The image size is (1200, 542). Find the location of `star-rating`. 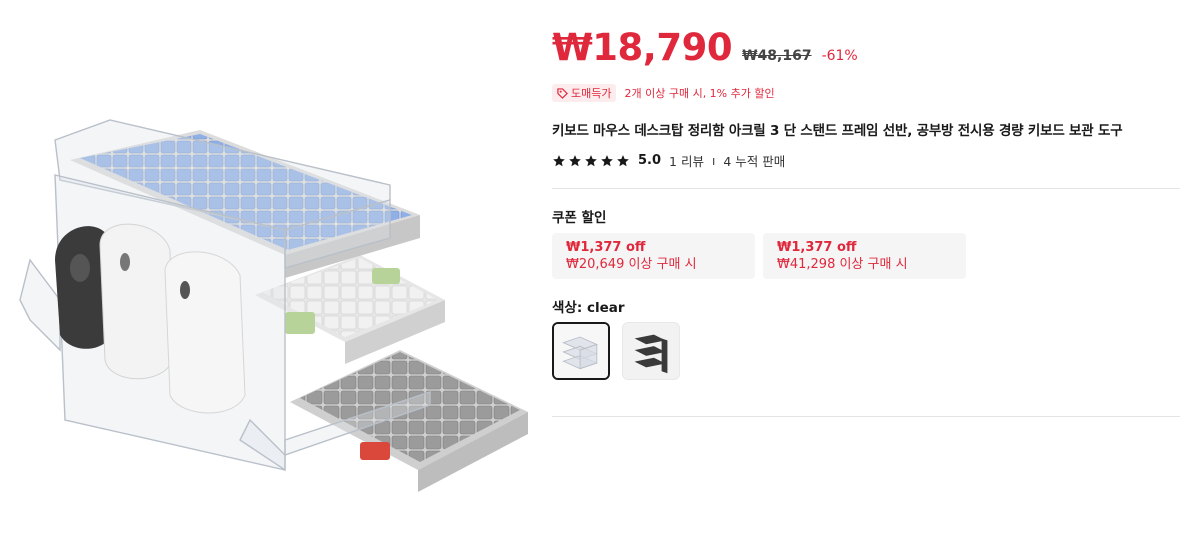

star-rating is located at coordinates (591, 161).